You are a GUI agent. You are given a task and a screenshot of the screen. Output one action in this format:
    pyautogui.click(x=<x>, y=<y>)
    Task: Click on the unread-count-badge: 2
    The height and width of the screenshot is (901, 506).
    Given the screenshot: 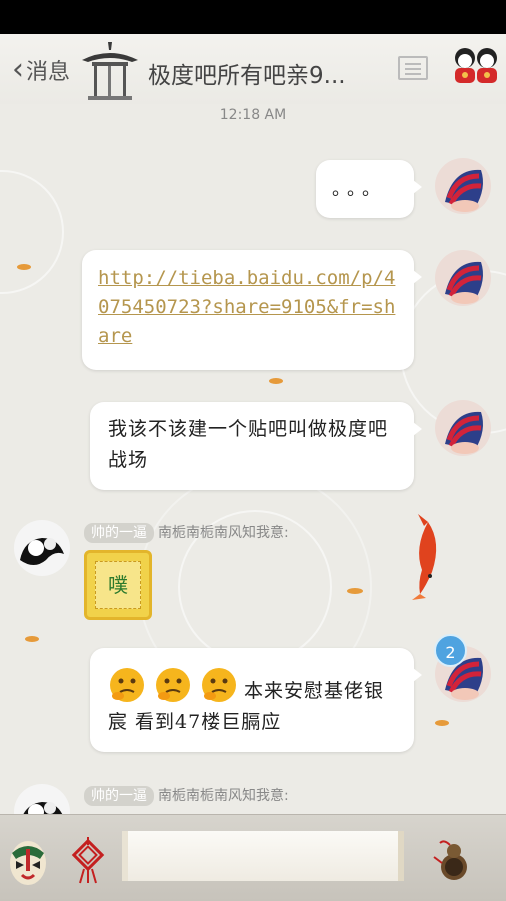 What is the action you would take?
    pyautogui.click(x=450, y=650)
    